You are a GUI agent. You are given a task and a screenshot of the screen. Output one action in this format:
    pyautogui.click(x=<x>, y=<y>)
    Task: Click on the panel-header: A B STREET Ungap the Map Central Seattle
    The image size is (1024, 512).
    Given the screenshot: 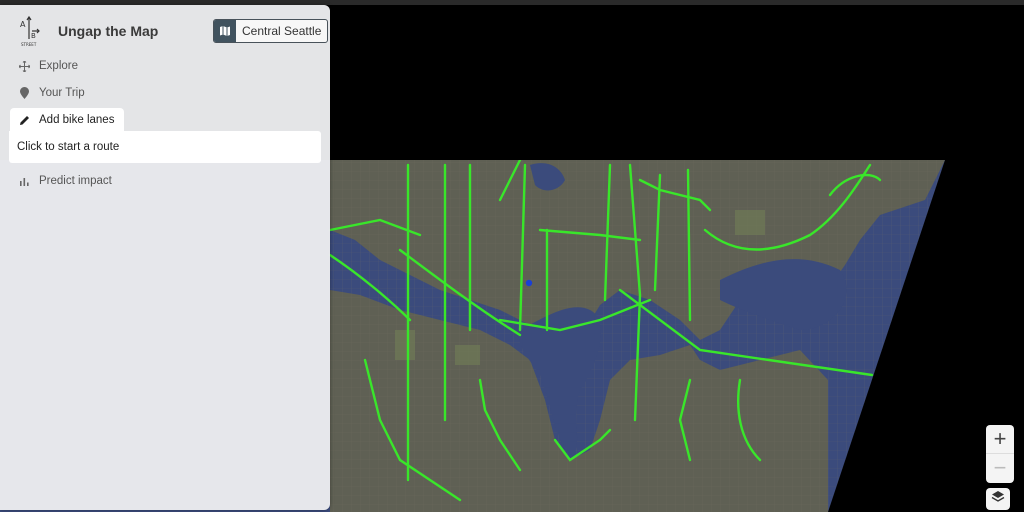 What is the action you would take?
    pyautogui.click(x=165, y=30)
    